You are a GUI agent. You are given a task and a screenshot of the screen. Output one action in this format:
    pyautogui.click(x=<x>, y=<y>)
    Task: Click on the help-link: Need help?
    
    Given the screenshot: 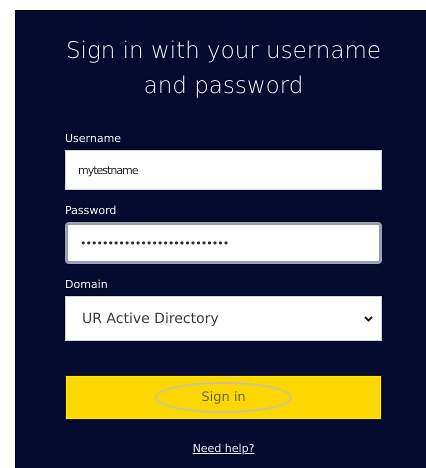 What is the action you would take?
    pyautogui.click(x=223, y=448)
    